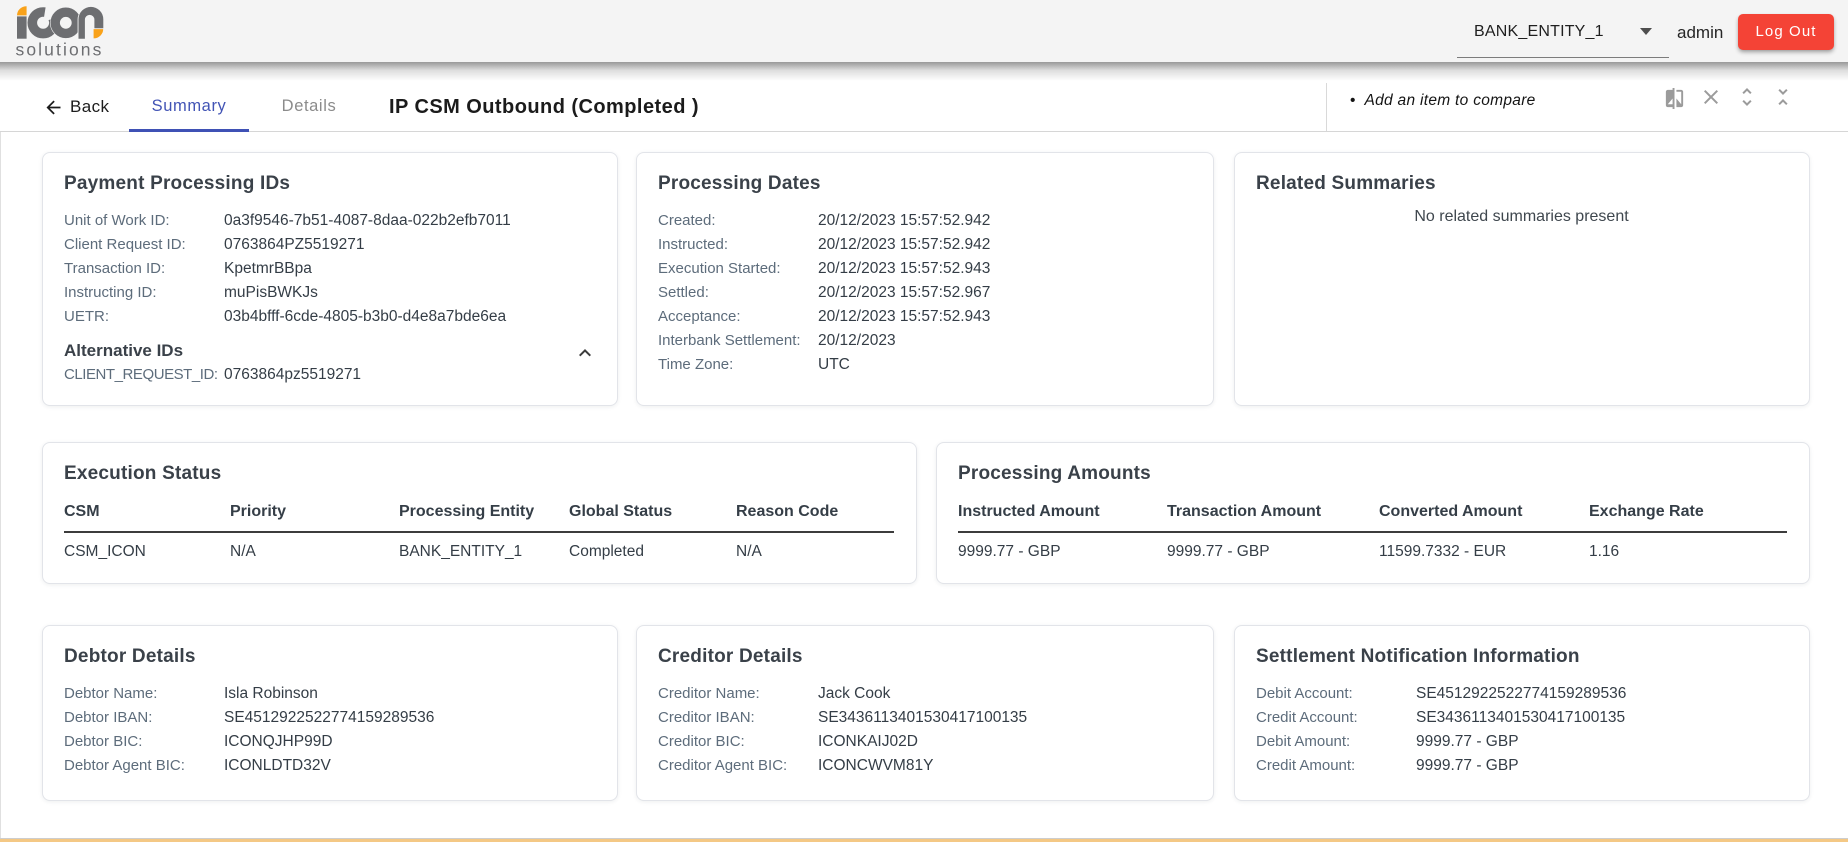 The image size is (1848, 842). What do you see at coordinates (59, 50) in the screenshot?
I see `svg-text: solutions` at bounding box center [59, 50].